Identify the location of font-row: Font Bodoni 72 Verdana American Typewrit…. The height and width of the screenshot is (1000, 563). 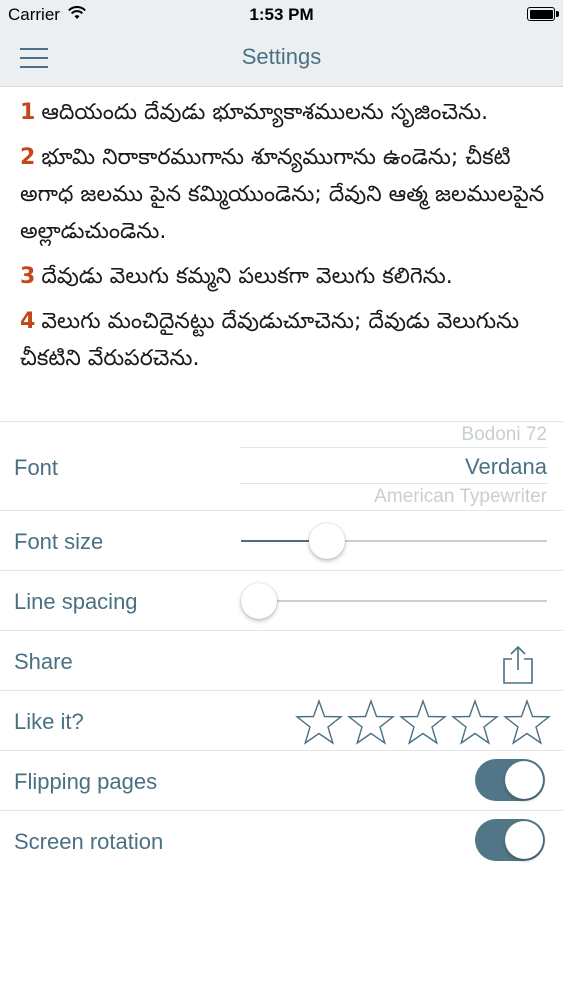
(281, 466).